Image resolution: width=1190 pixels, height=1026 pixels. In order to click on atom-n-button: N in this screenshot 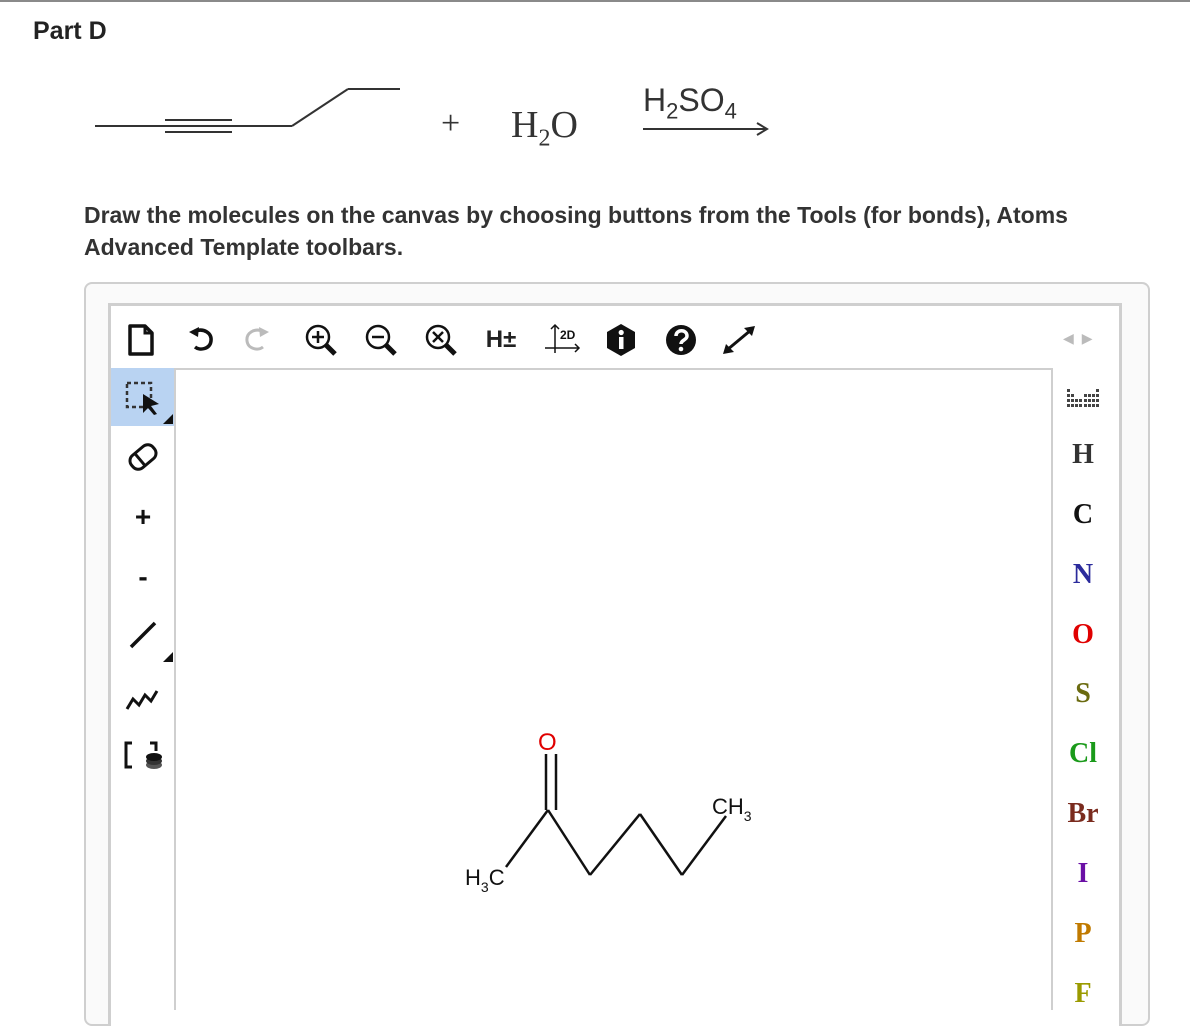, I will do `click(1083, 575)`.